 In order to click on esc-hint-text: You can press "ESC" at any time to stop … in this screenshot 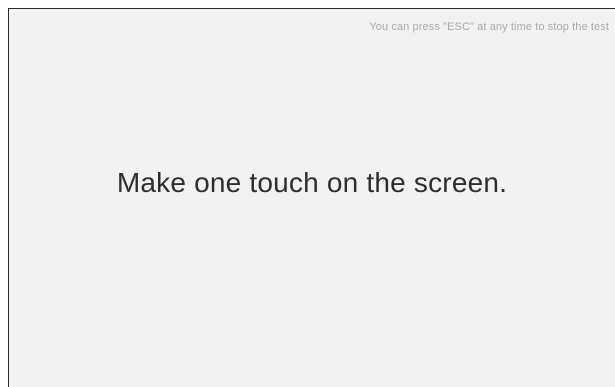, I will do `click(489, 27)`.